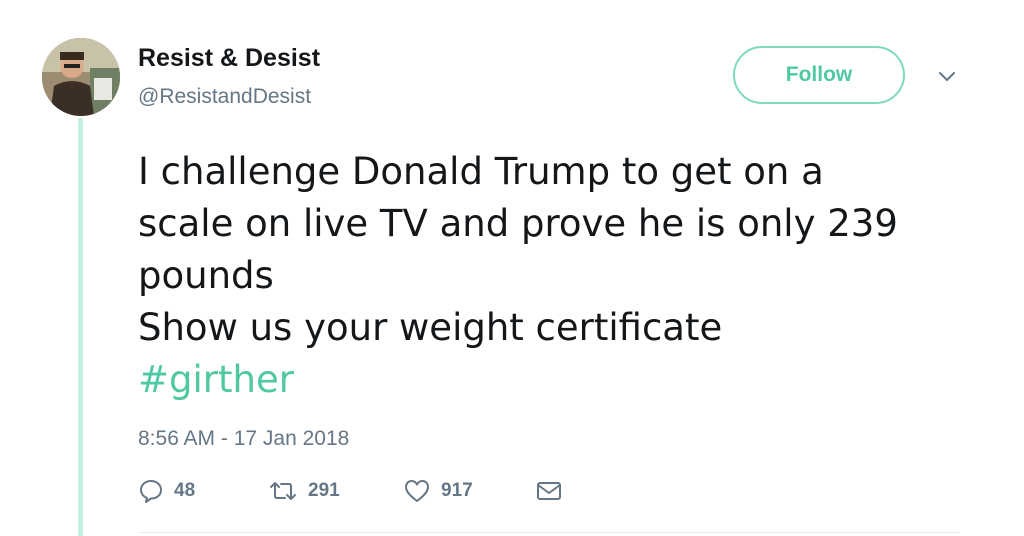 Image resolution: width=1024 pixels, height=536 pixels. I want to click on tweet-timestamp: 8:56 AM - 17 Jan 2018, so click(243, 439).